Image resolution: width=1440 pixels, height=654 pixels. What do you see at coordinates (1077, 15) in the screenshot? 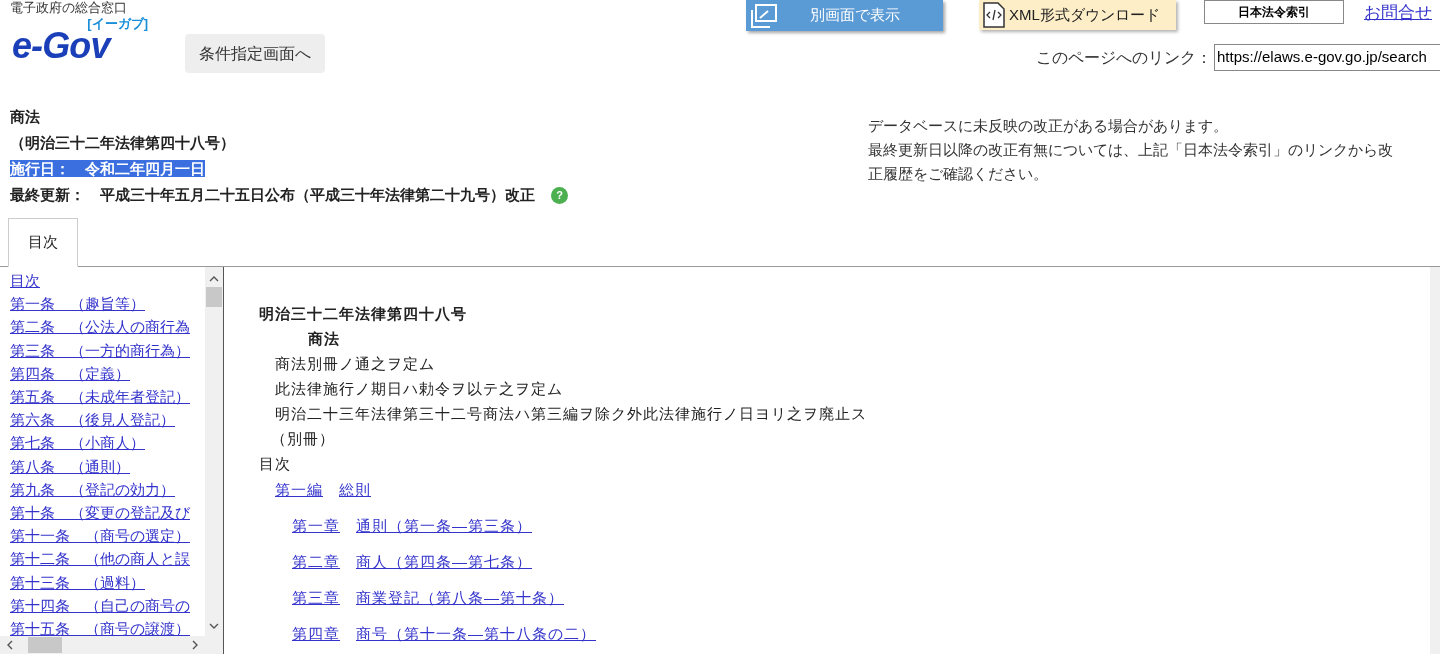
I see `xml-download-button: XML形式ダウンロード` at bounding box center [1077, 15].